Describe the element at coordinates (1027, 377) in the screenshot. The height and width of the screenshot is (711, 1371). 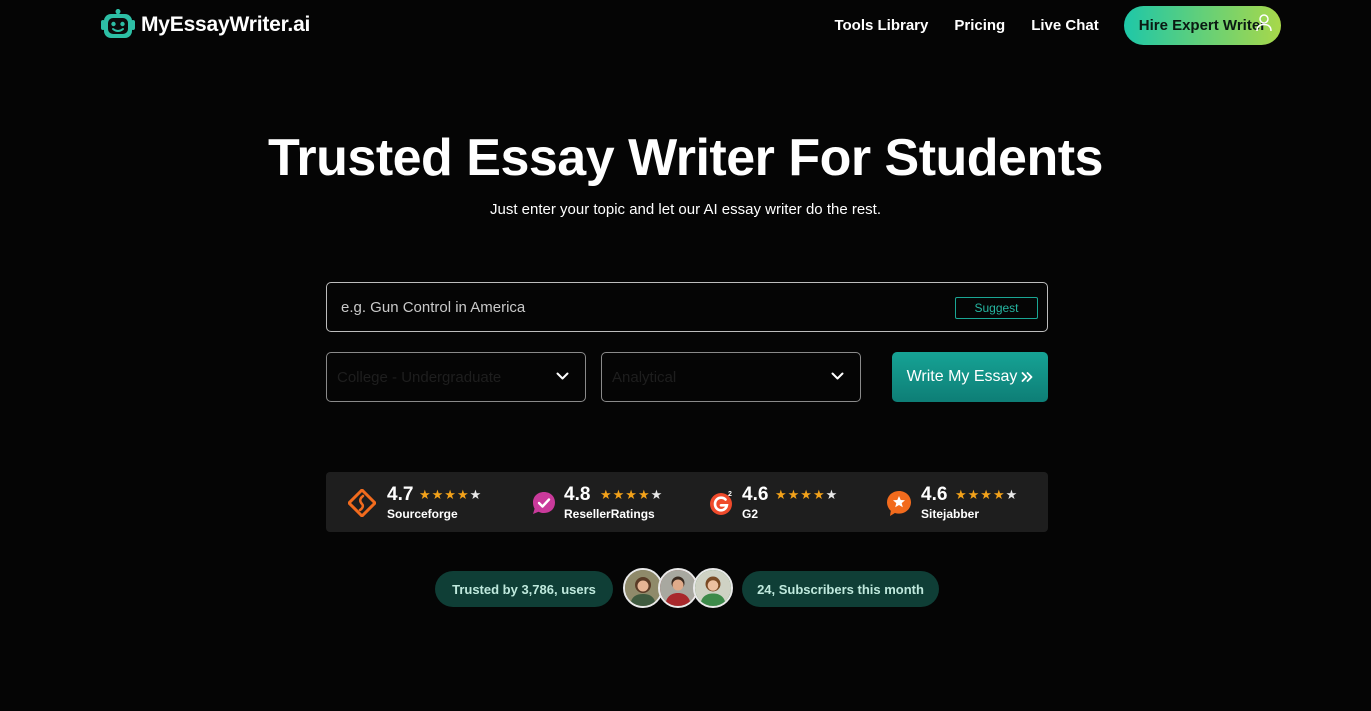
I see `double-chevron-right-icon` at that location.